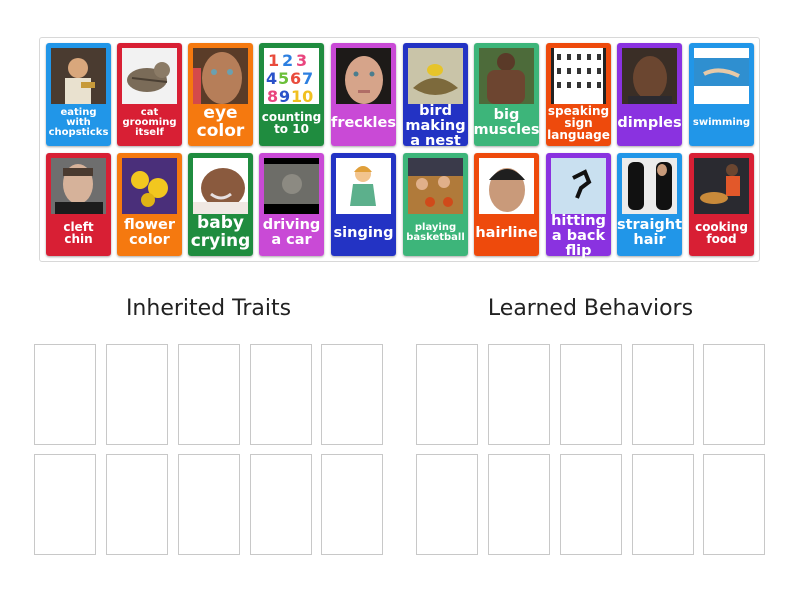 The width and height of the screenshot is (800, 600). What do you see at coordinates (220, 232) in the screenshot?
I see `card-label: baby crying` at bounding box center [220, 232].